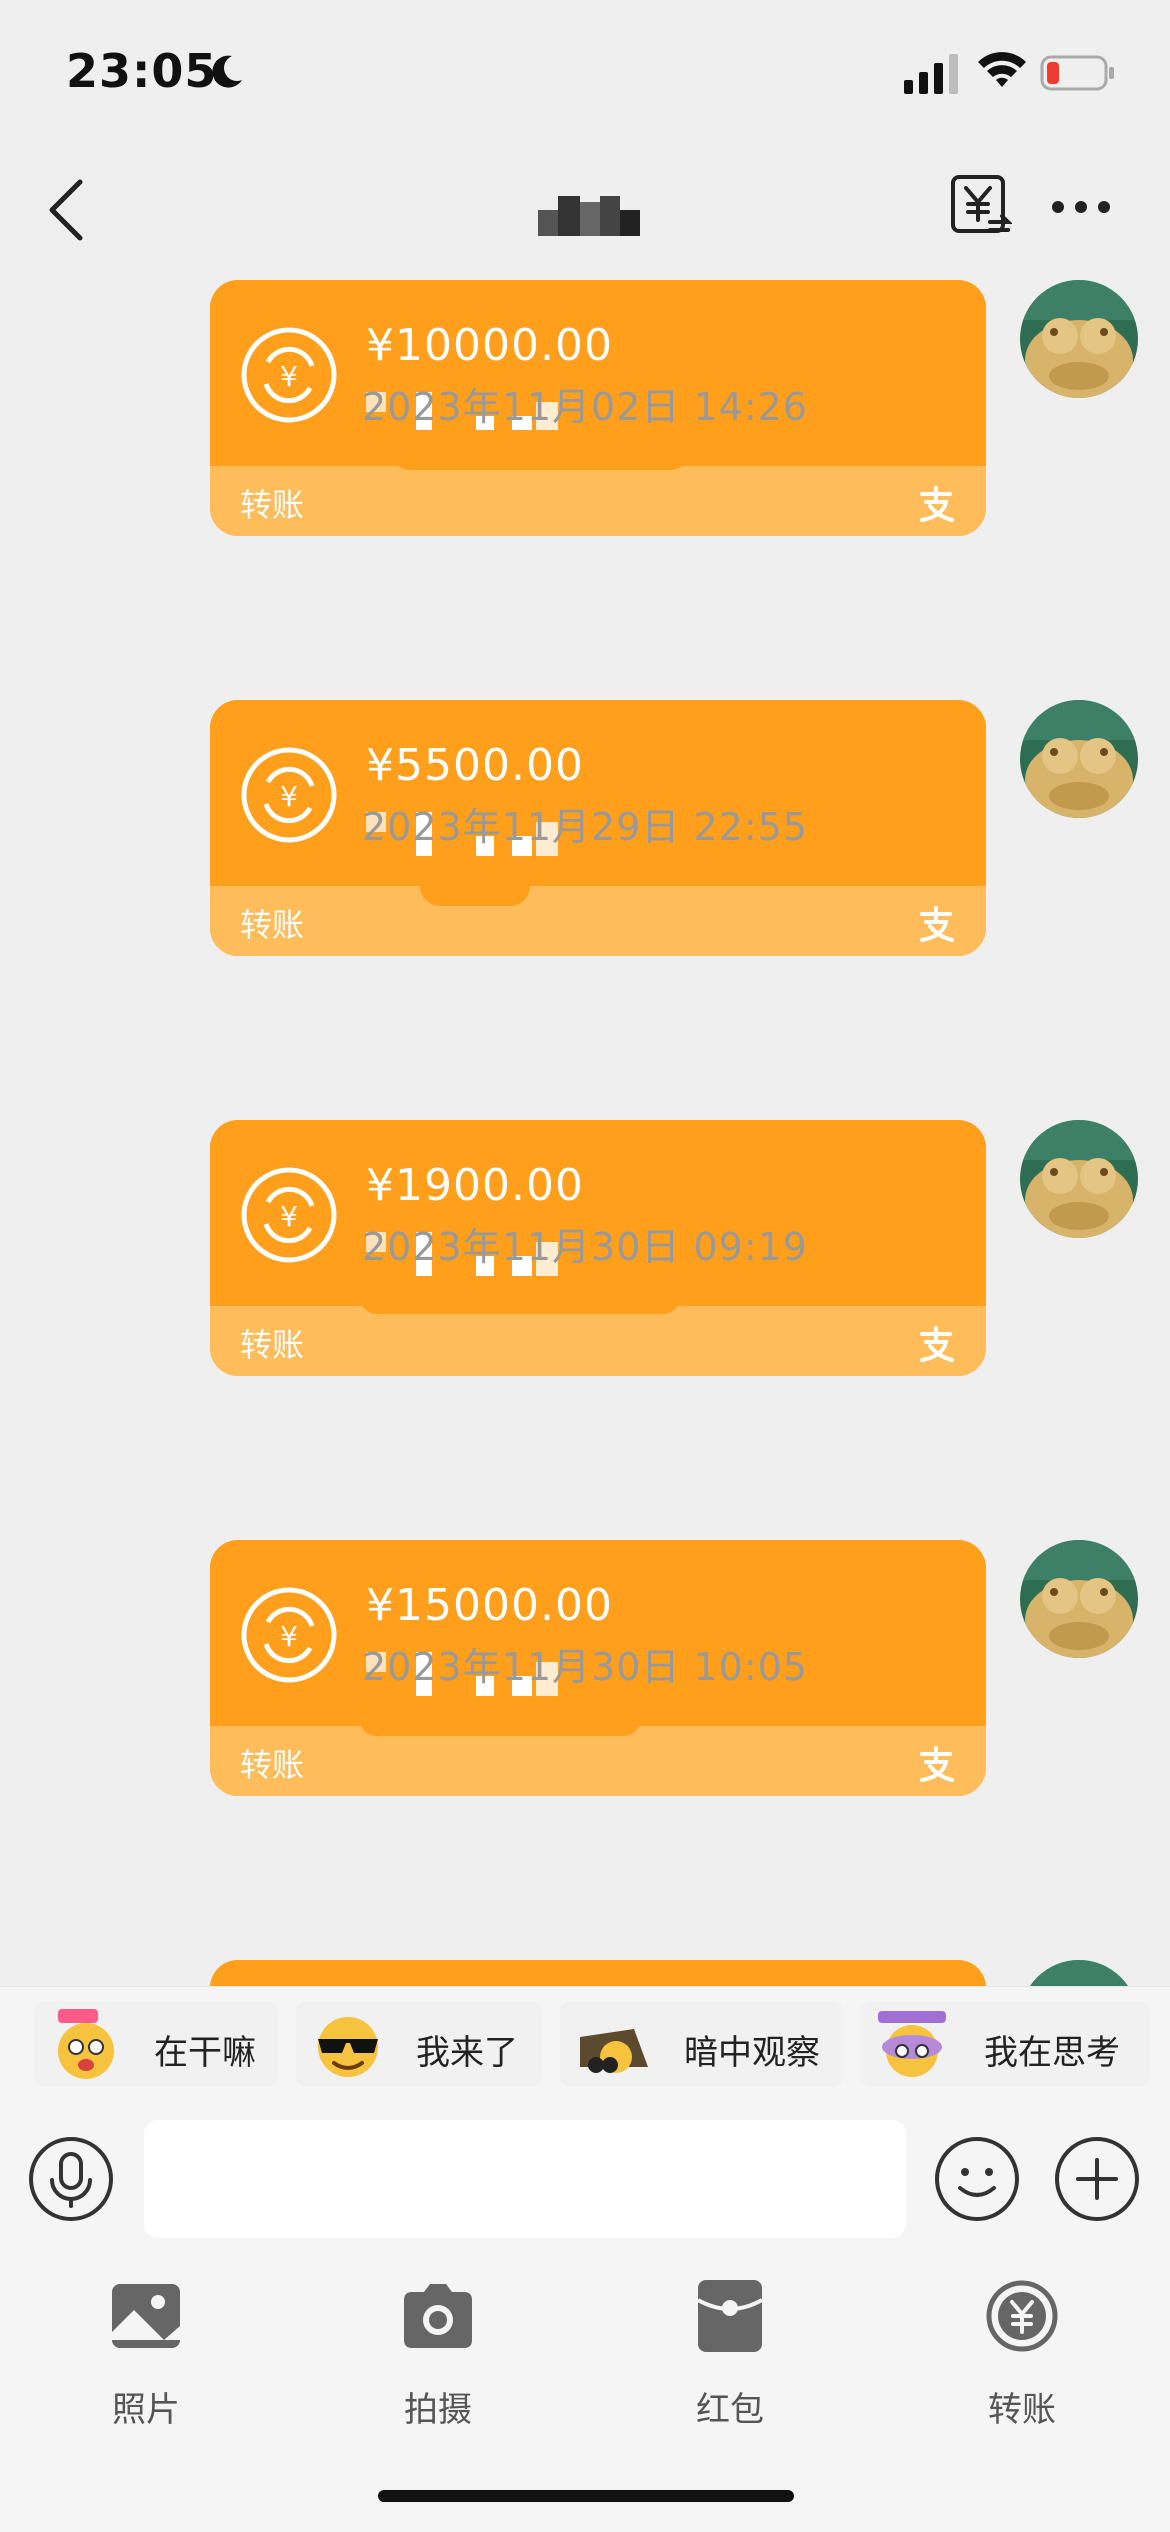 Image resolution: width=1170 pixels, height=2532 pixels. I want to click on attachment-toolbar: 照片 拍摄 红包 转账, so click(585, 2394).